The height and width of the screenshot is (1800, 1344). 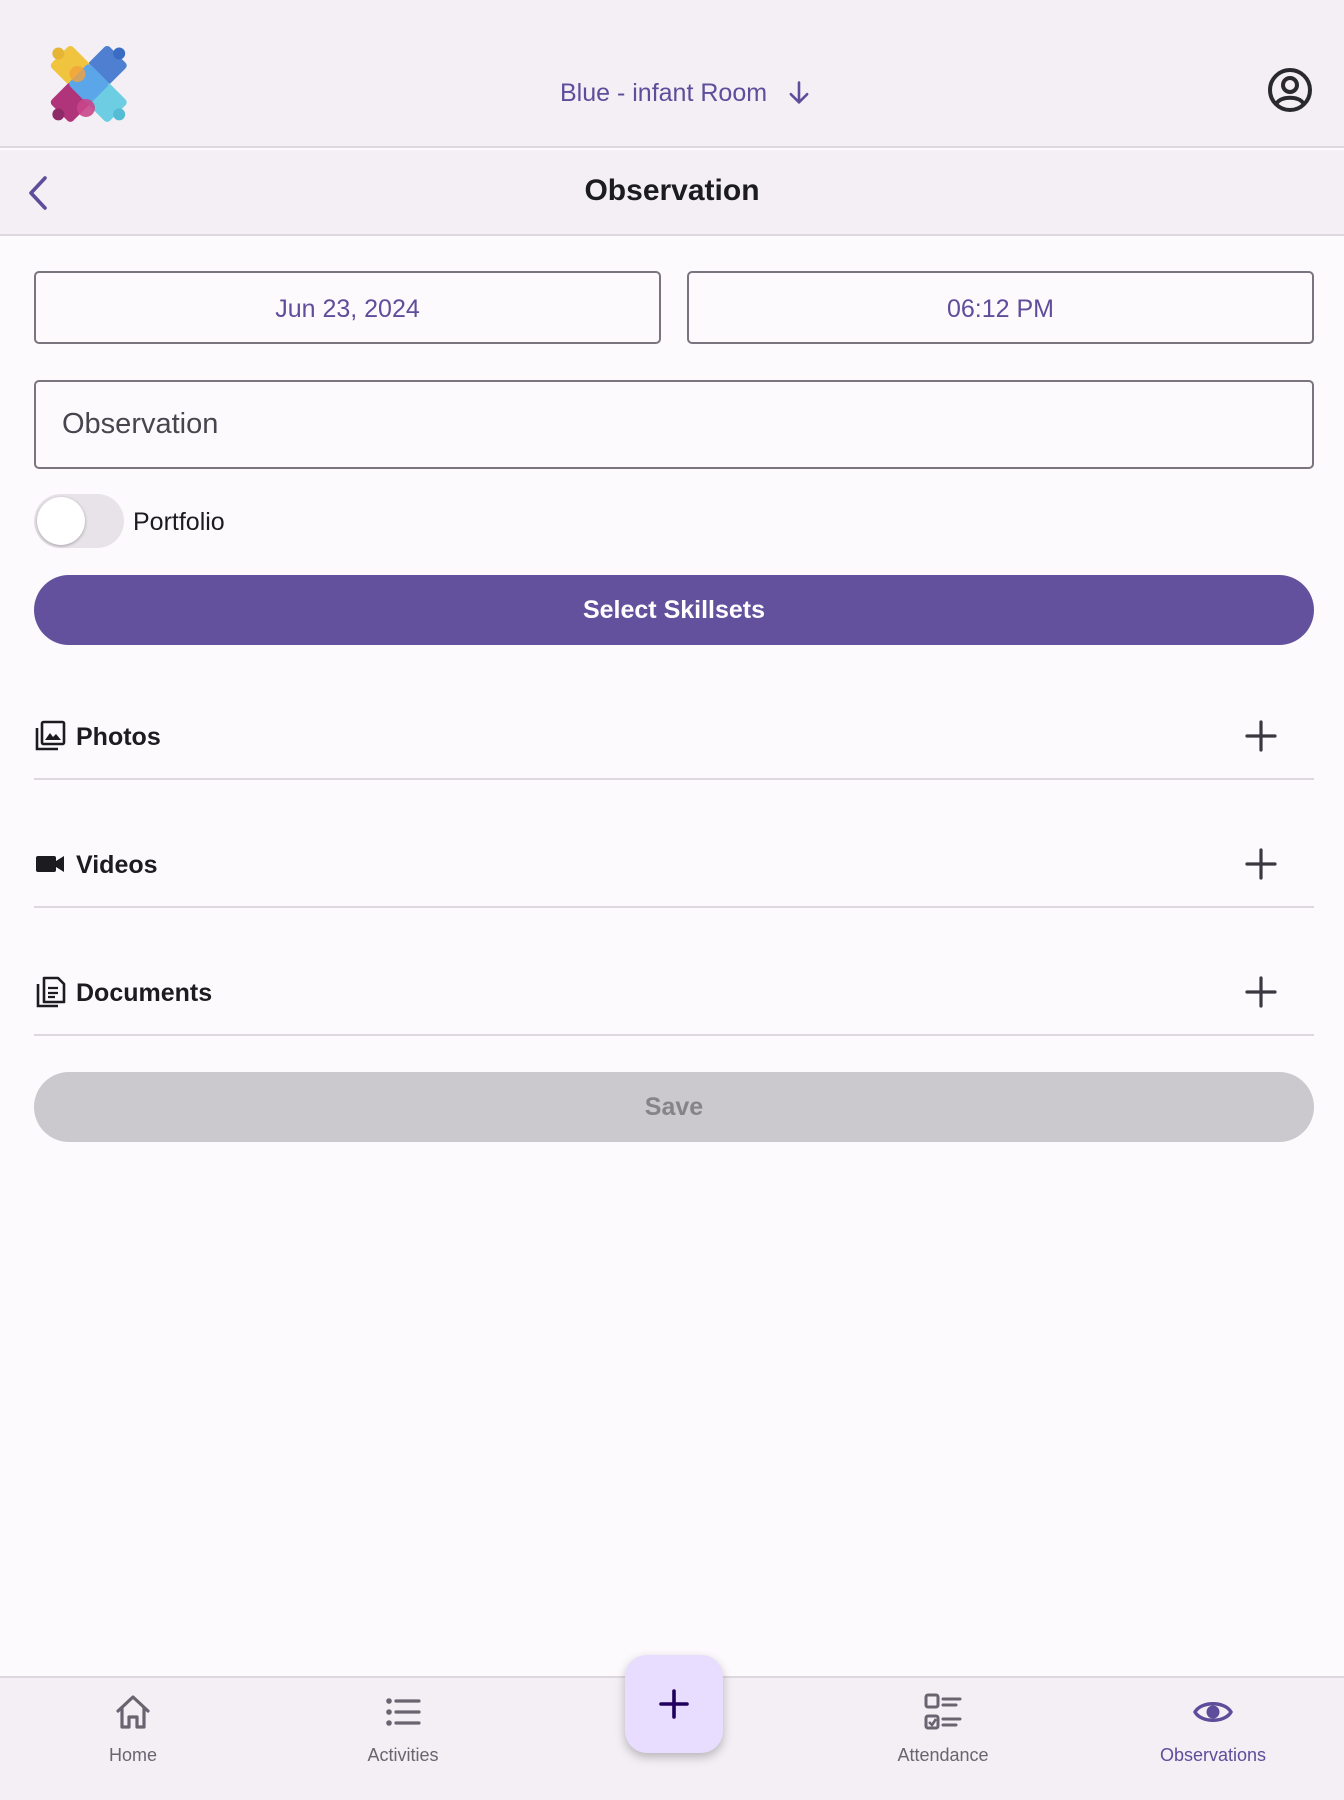 What do you see at coordinates (674, 844) in the screenshot?
I see `videos-row: Videos` at bounding box center [674, 844].